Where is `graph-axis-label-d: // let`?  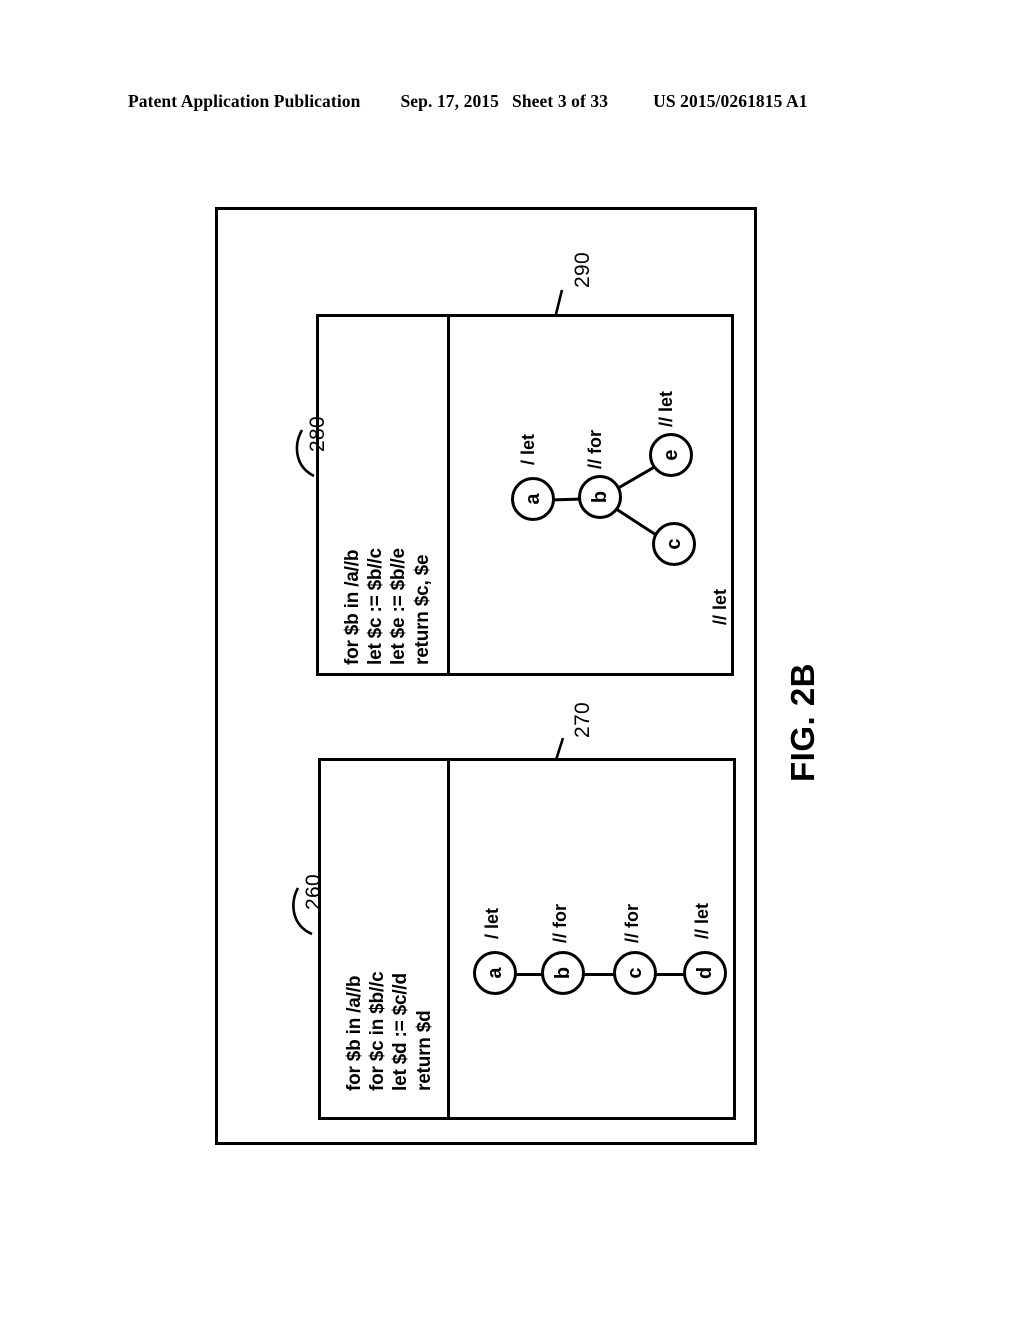
graph-axis-label-d: // let is located at coordinates (702, 920).